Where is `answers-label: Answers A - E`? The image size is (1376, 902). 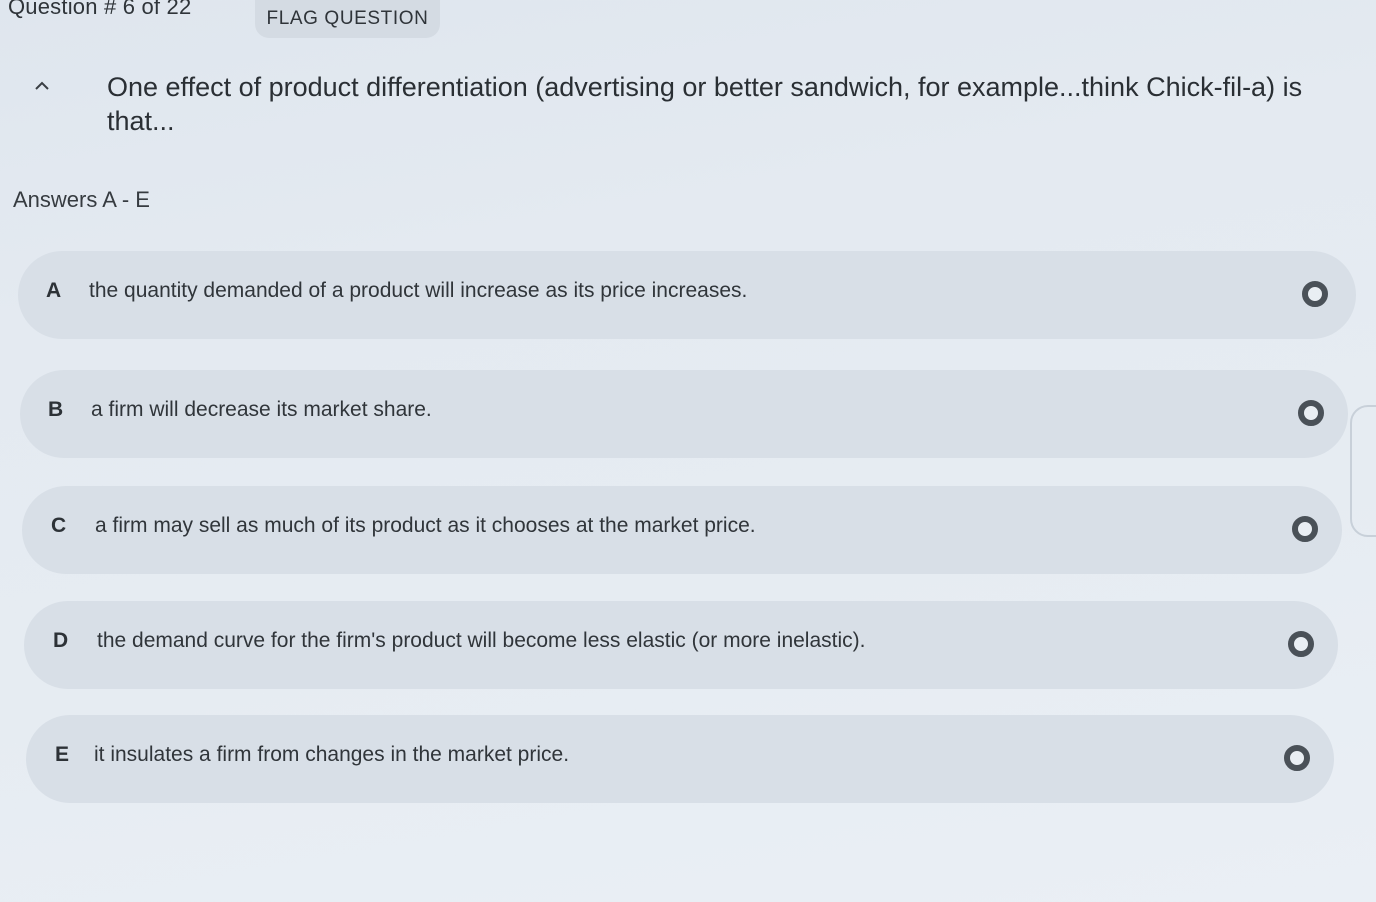
answers-label: Answers A - E is located at coordinates (81, 199).